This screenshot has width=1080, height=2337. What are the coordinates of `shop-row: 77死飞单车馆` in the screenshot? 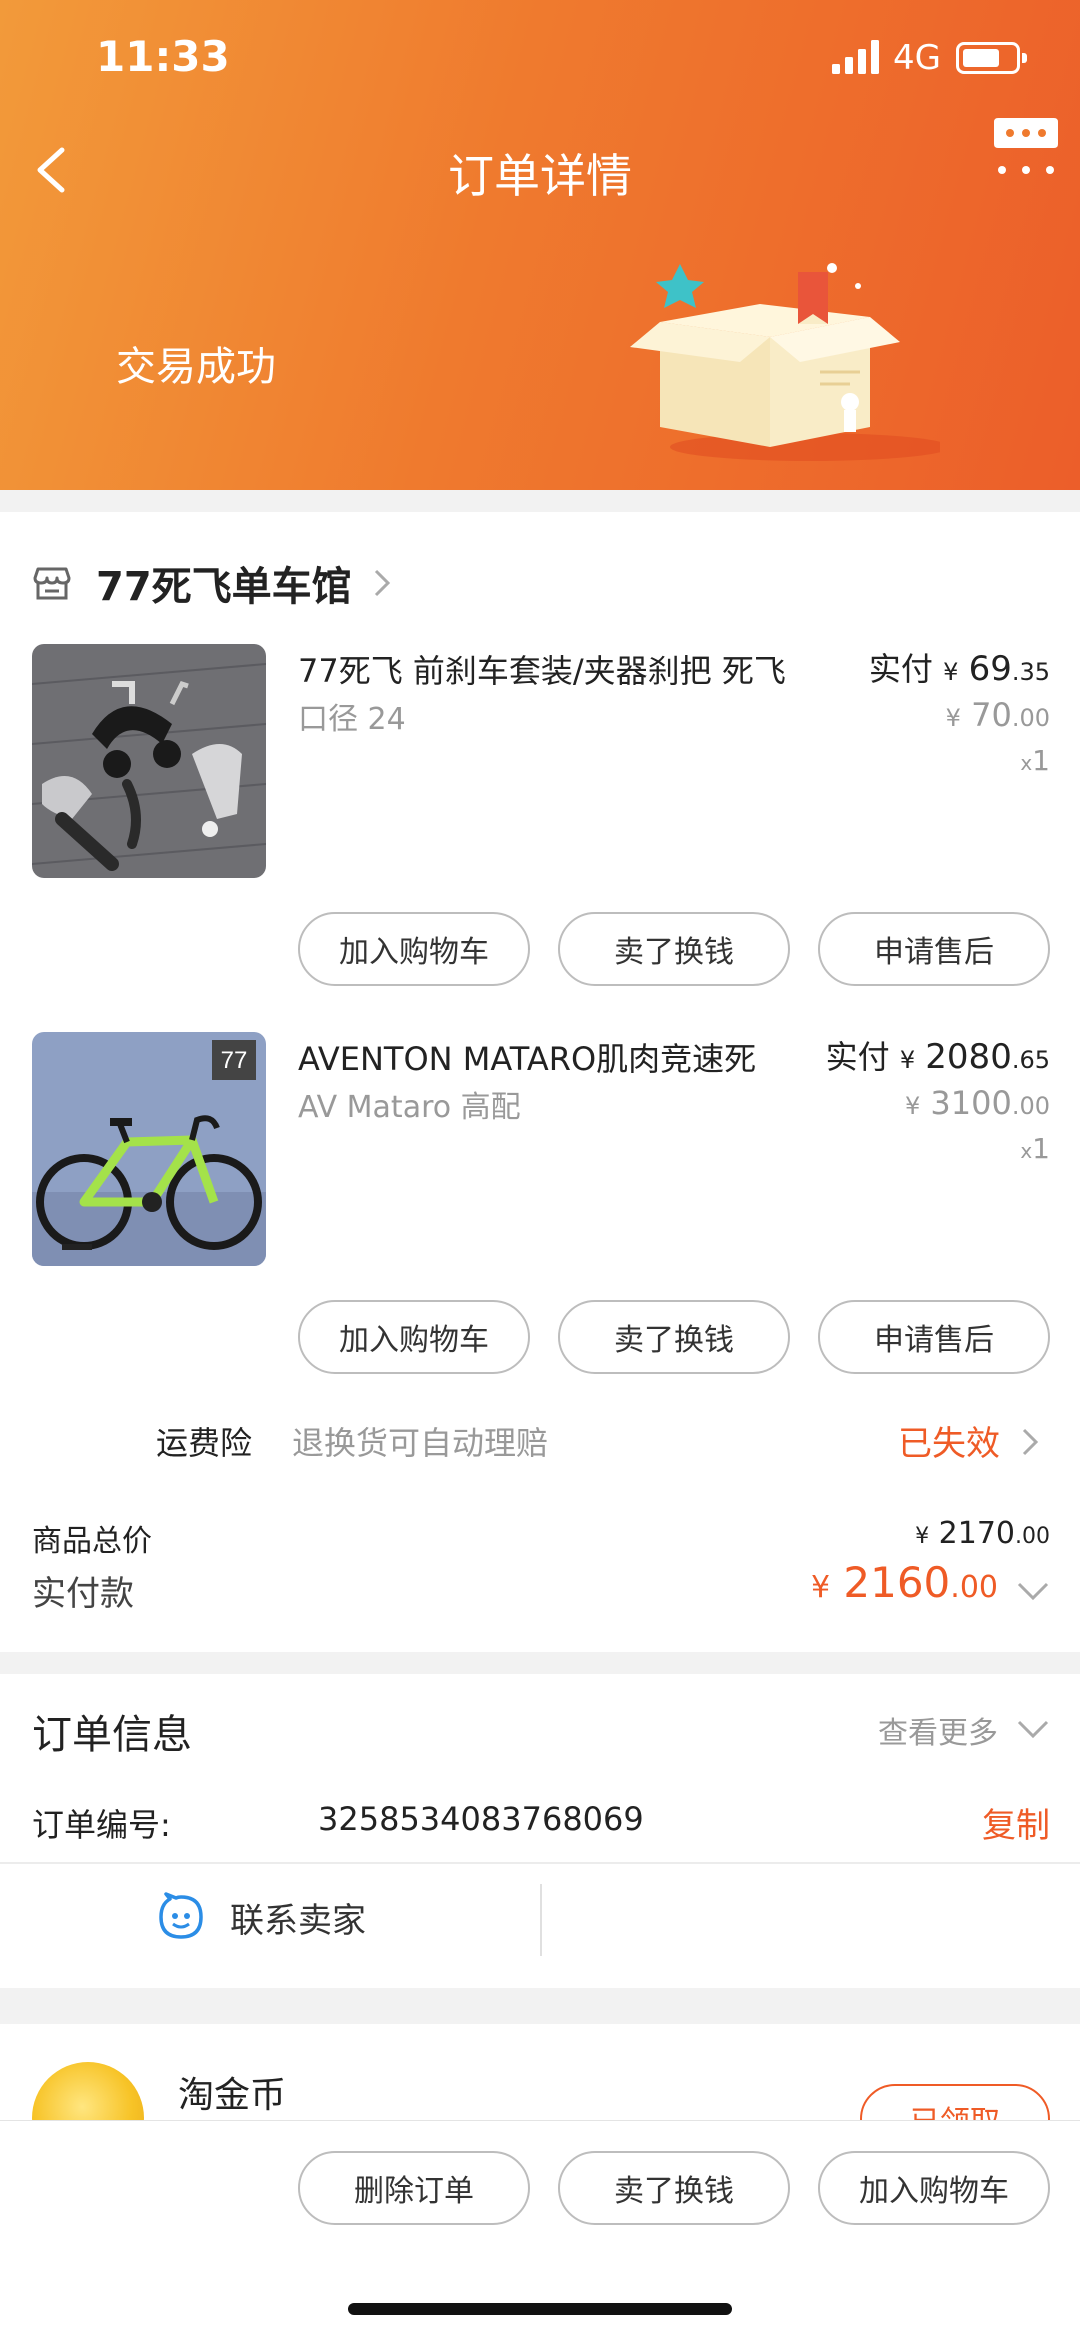 It's located at (213, 583).